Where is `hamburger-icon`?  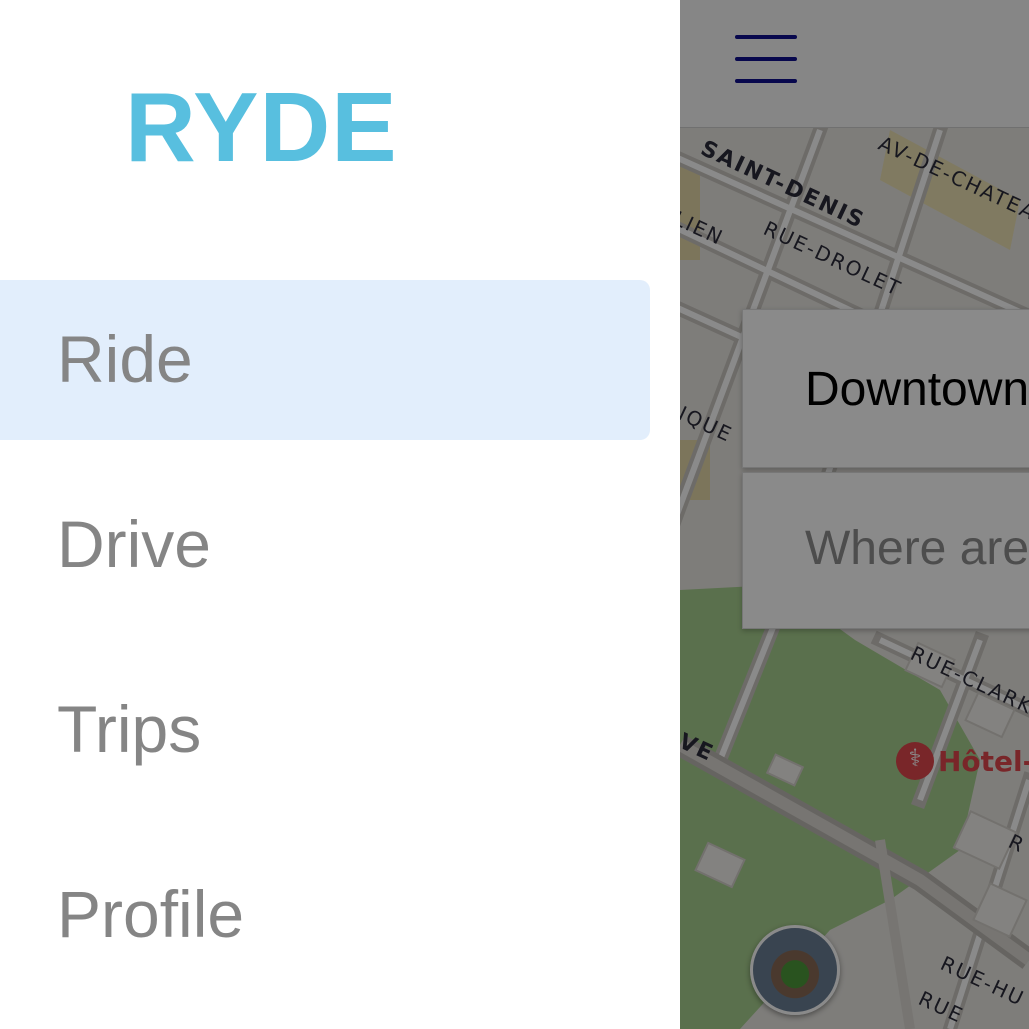 hamburger-icon is located at coordinates (766, 60).